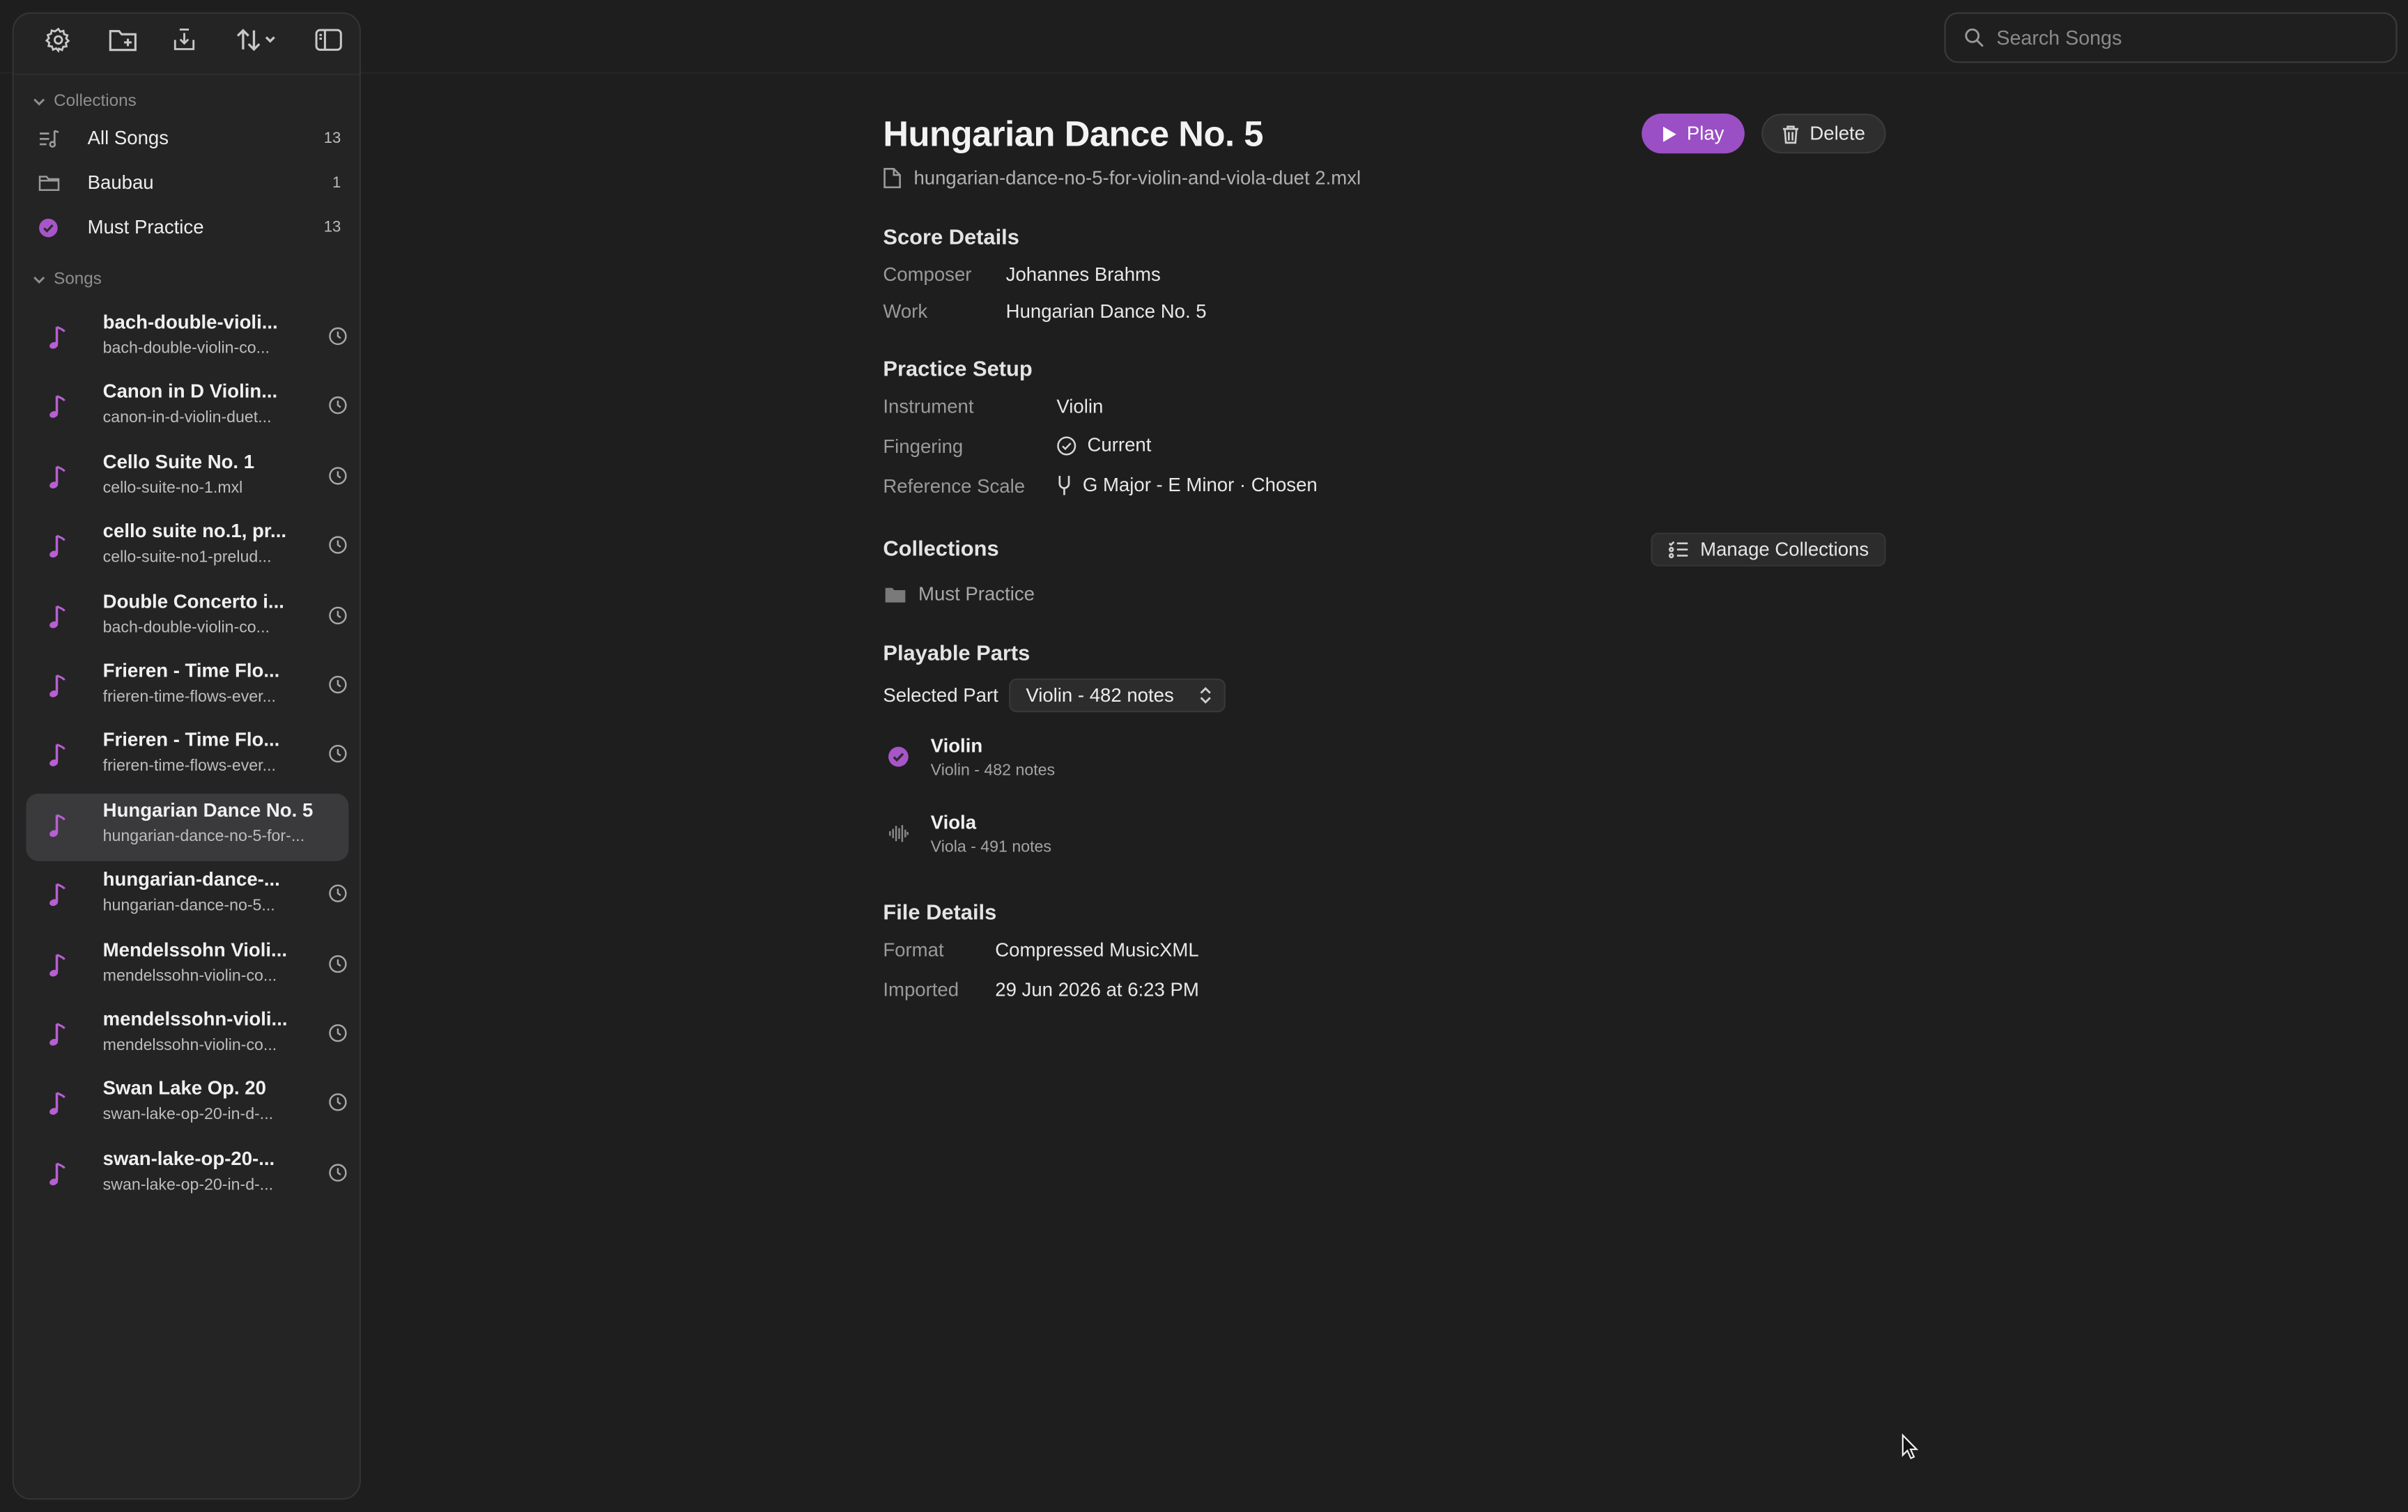 The width and height of the screenshot is (2408, 1512). I want to click on tuning-fork-icon, so click(1064, 485).